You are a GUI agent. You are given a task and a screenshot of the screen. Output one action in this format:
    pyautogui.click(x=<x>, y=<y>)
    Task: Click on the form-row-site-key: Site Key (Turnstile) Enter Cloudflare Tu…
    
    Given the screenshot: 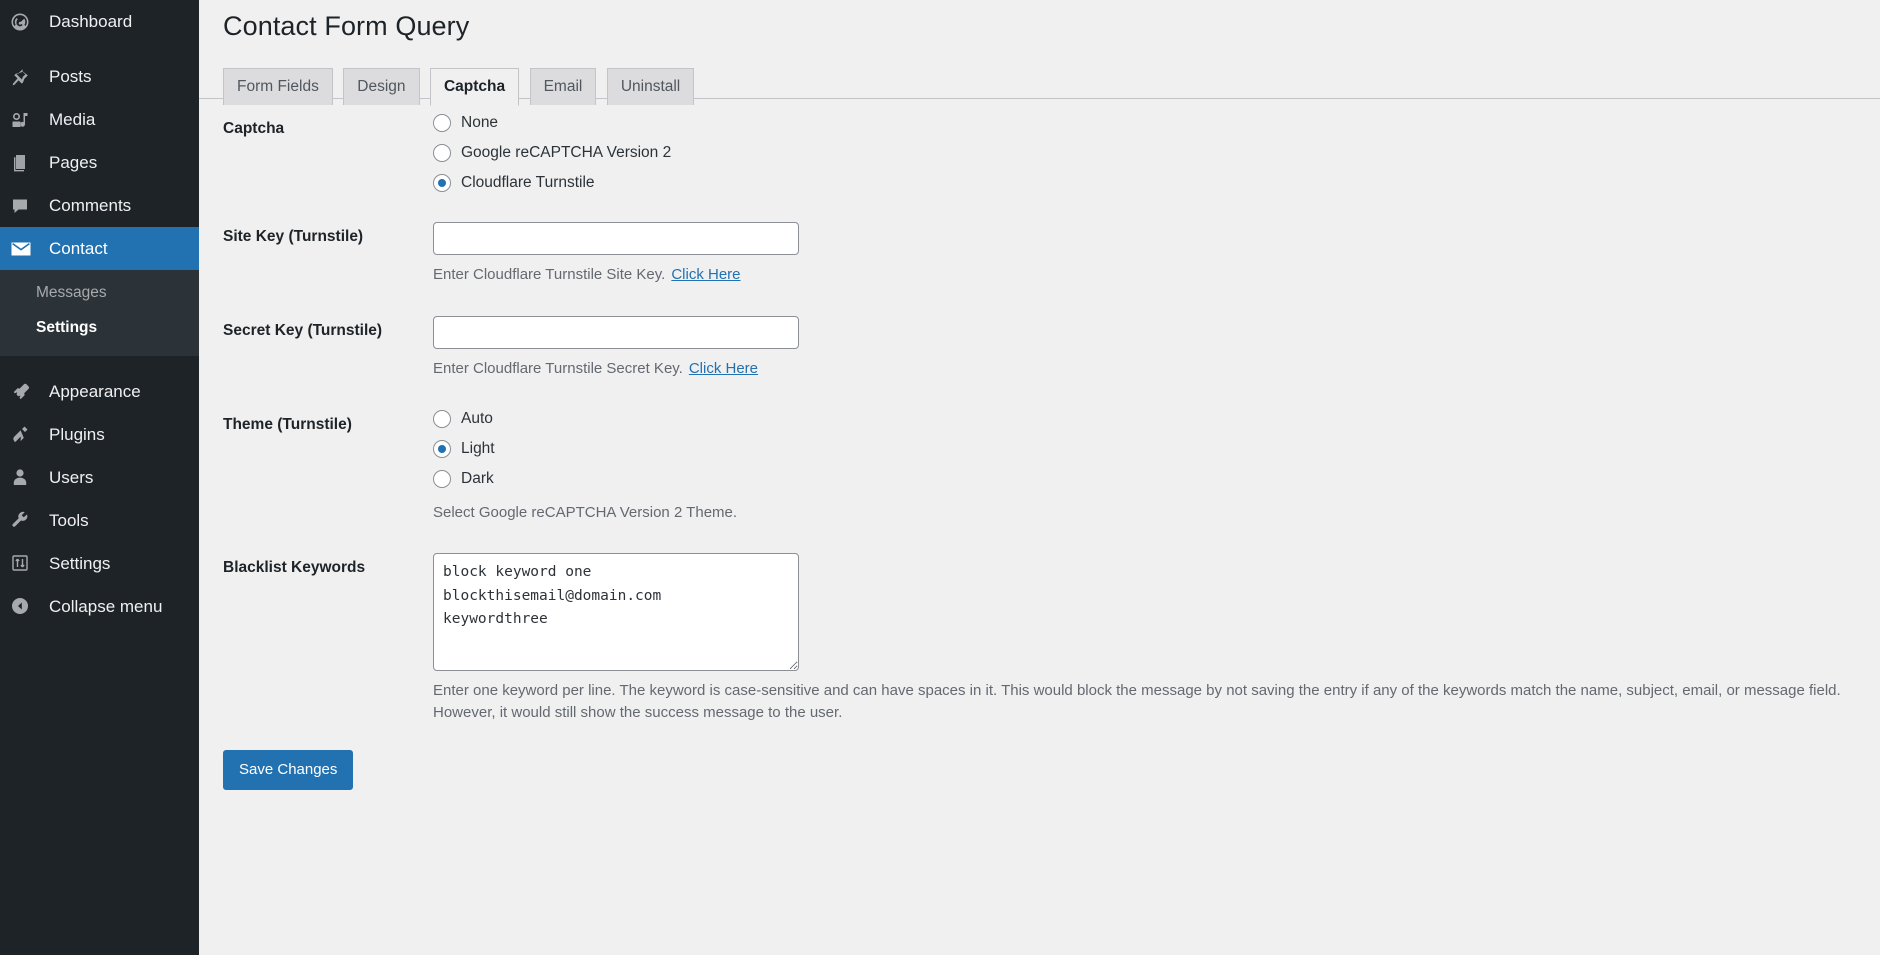 What is the action you would take?
    pyautogui.click(x=1041, y=254)
    